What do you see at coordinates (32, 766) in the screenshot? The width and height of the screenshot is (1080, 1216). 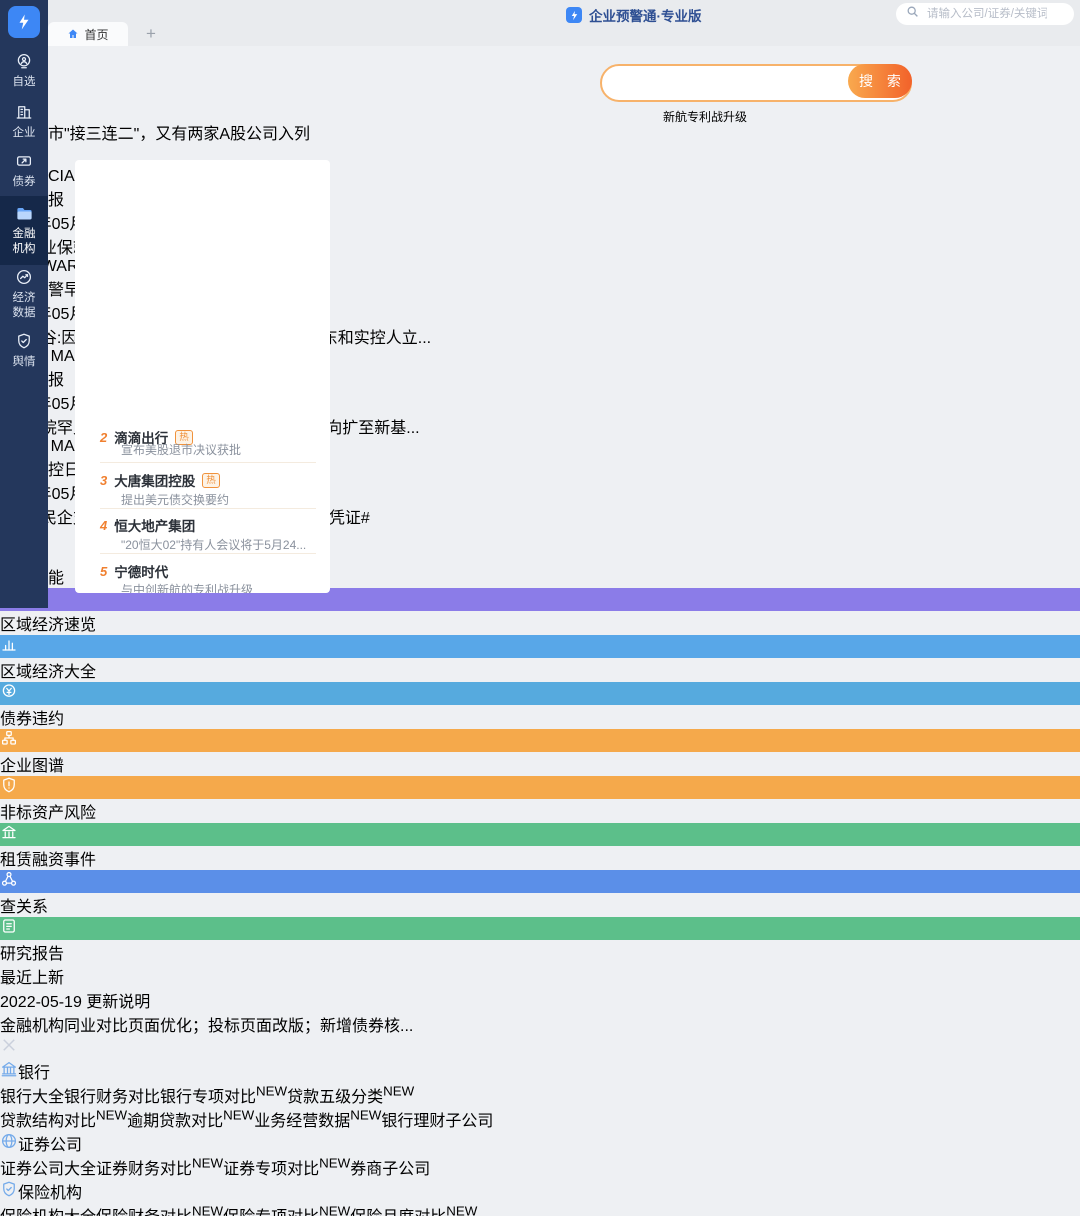 I see `function-card-label: 企业图谱` at bounding box center [32, 766].